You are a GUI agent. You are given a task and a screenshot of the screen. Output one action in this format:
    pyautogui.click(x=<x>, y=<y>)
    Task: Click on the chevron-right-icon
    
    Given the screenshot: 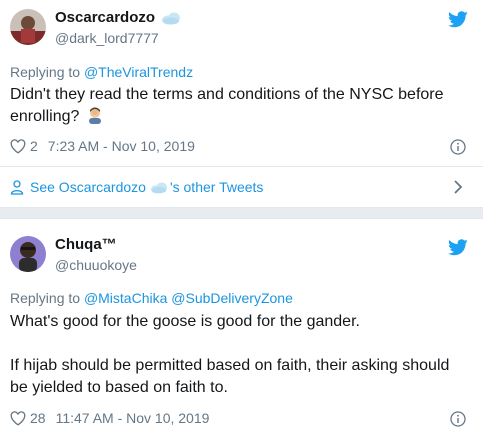 What is the action you would take?
    pyautogui.click(x=458, y=187)
    